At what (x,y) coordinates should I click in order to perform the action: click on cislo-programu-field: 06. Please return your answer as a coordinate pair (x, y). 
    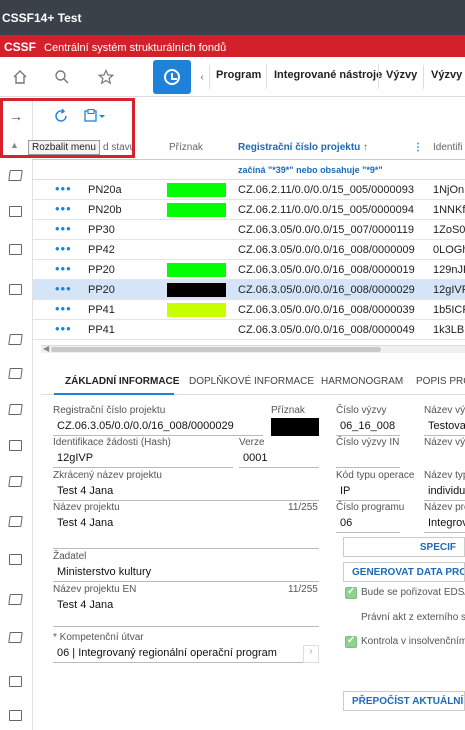
    Looking at the image, I should click on (368, 524).